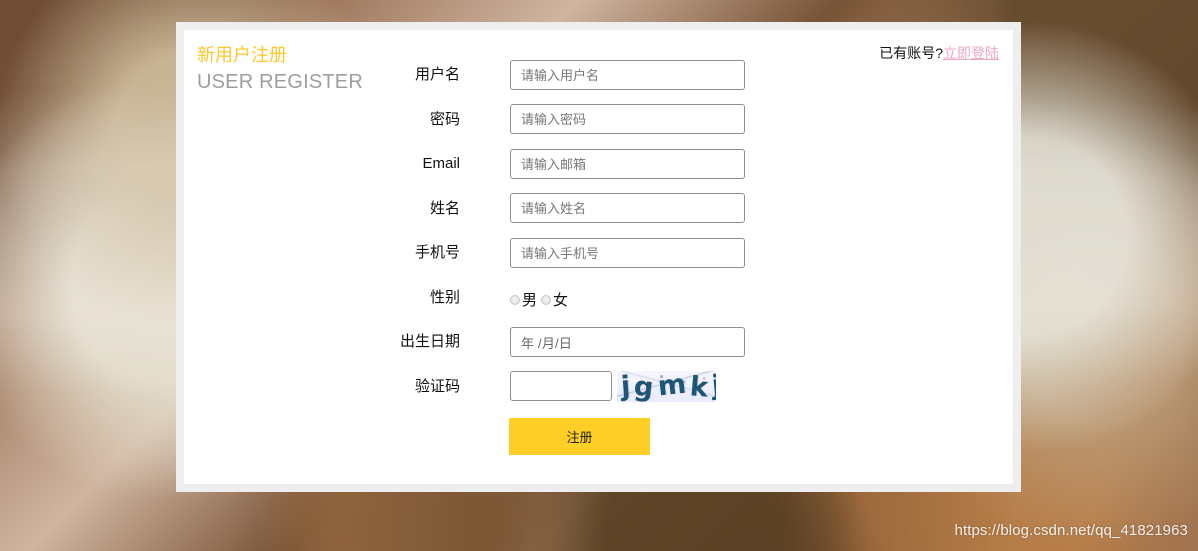 The width and height of the screenshot is (1198, 551). Describe the element at coordinates (627, 208) in the screenshot. I see `name-input` at that location.